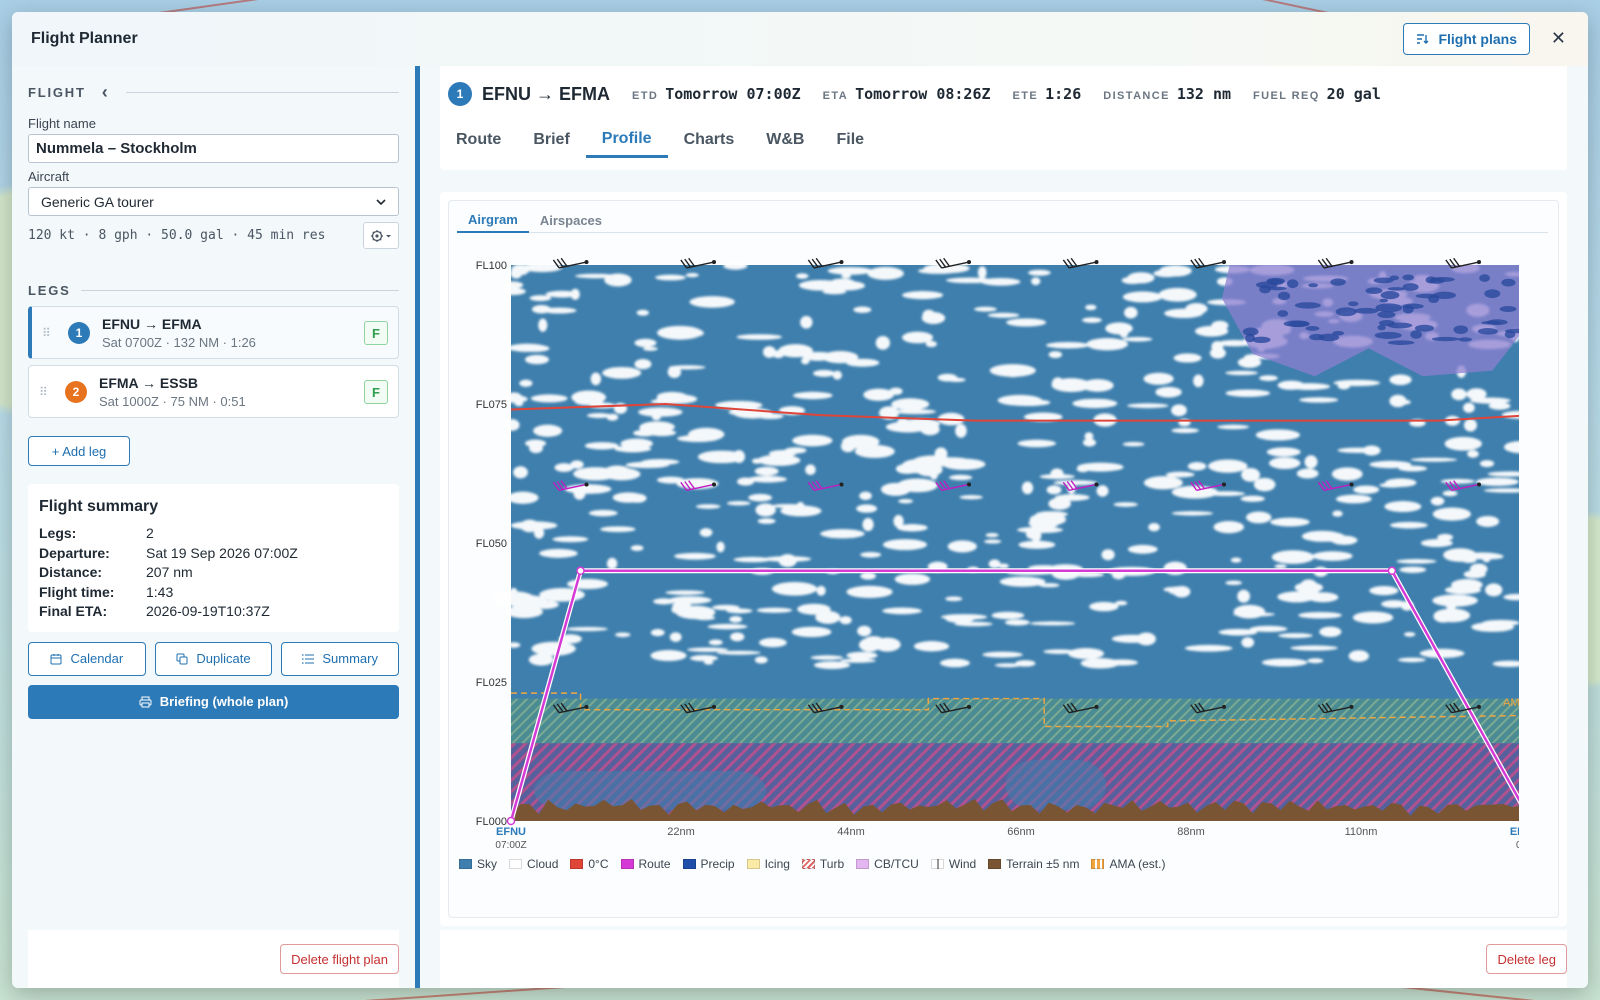  What do you see at coordinates (150, 533) in the screenshot?
I see `summary-value: 2` at bounding box center [150, 533].